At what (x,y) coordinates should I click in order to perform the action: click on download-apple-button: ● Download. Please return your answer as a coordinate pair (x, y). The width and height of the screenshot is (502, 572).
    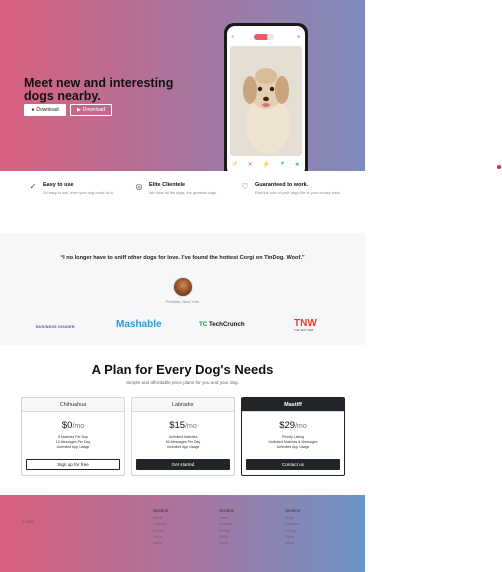
    Looking at the image, I should click on (45, 110).